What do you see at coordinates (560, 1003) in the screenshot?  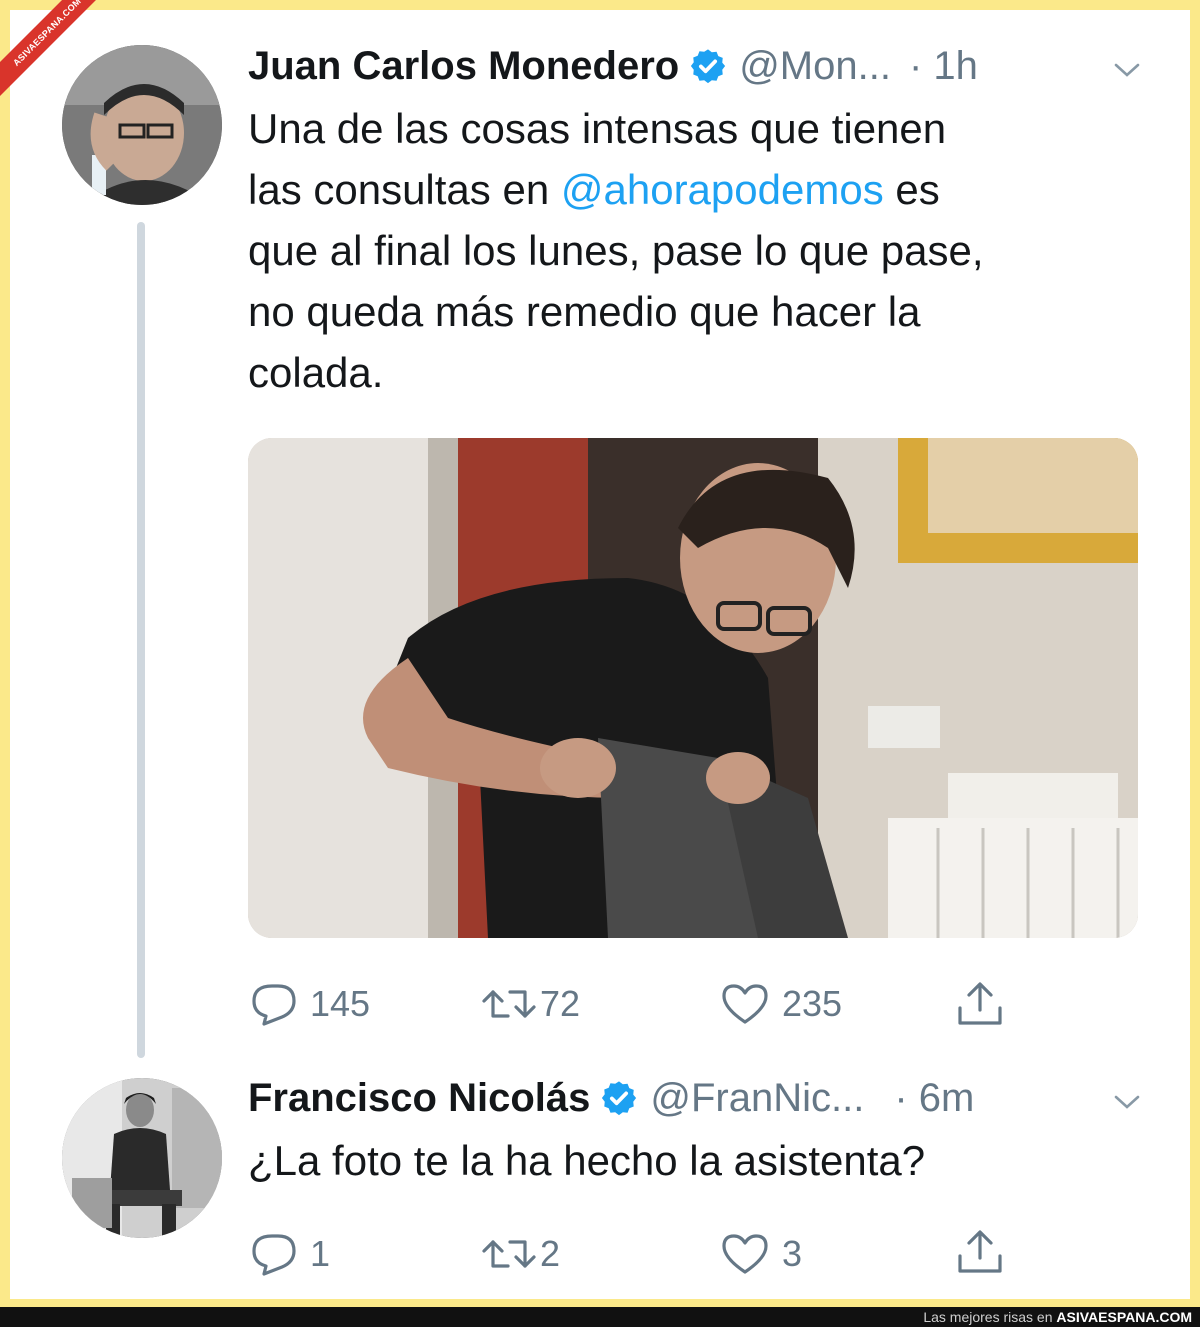 I see `tweet1-retweet-count: 72` at bounding box center [560, 1003].